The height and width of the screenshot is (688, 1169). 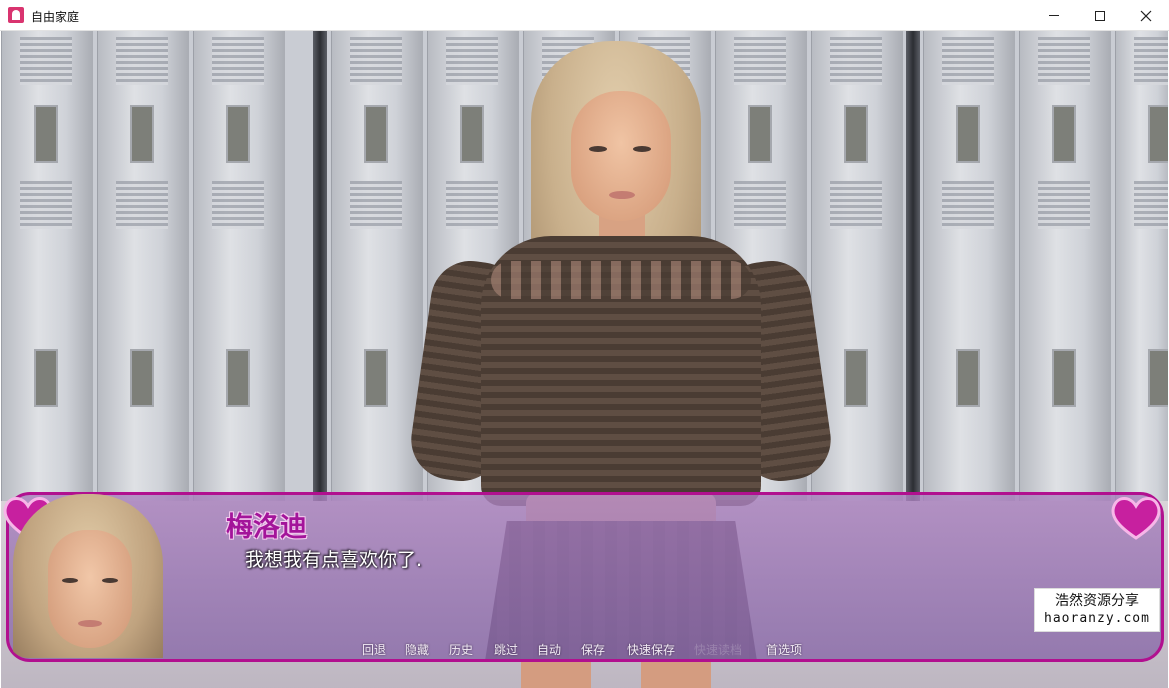 I want to click on window-title: 自由家庭, so click(x=55, y=17).